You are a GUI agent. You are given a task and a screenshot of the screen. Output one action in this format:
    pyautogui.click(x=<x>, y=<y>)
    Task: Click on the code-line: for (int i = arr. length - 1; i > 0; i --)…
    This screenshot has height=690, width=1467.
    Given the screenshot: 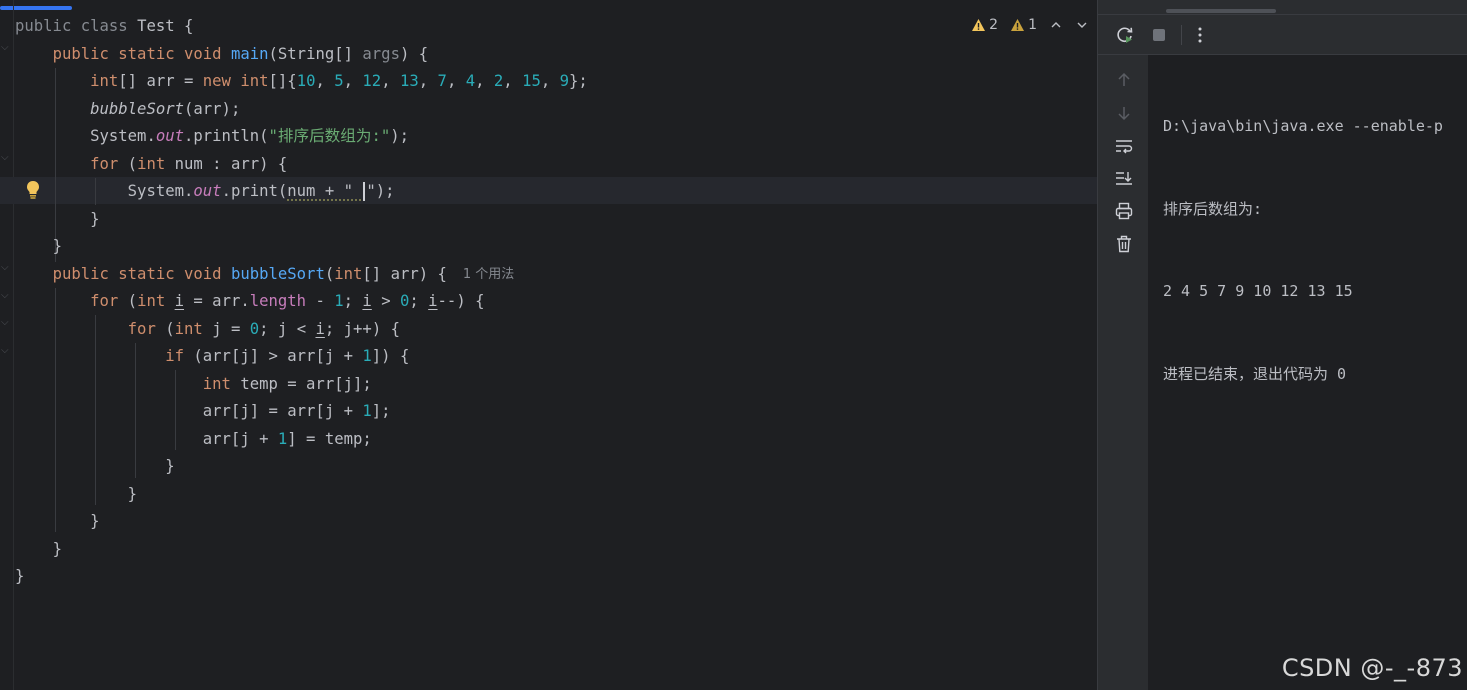 What is the action you would take?
    pyautogui.click(x=301, y=302)
    